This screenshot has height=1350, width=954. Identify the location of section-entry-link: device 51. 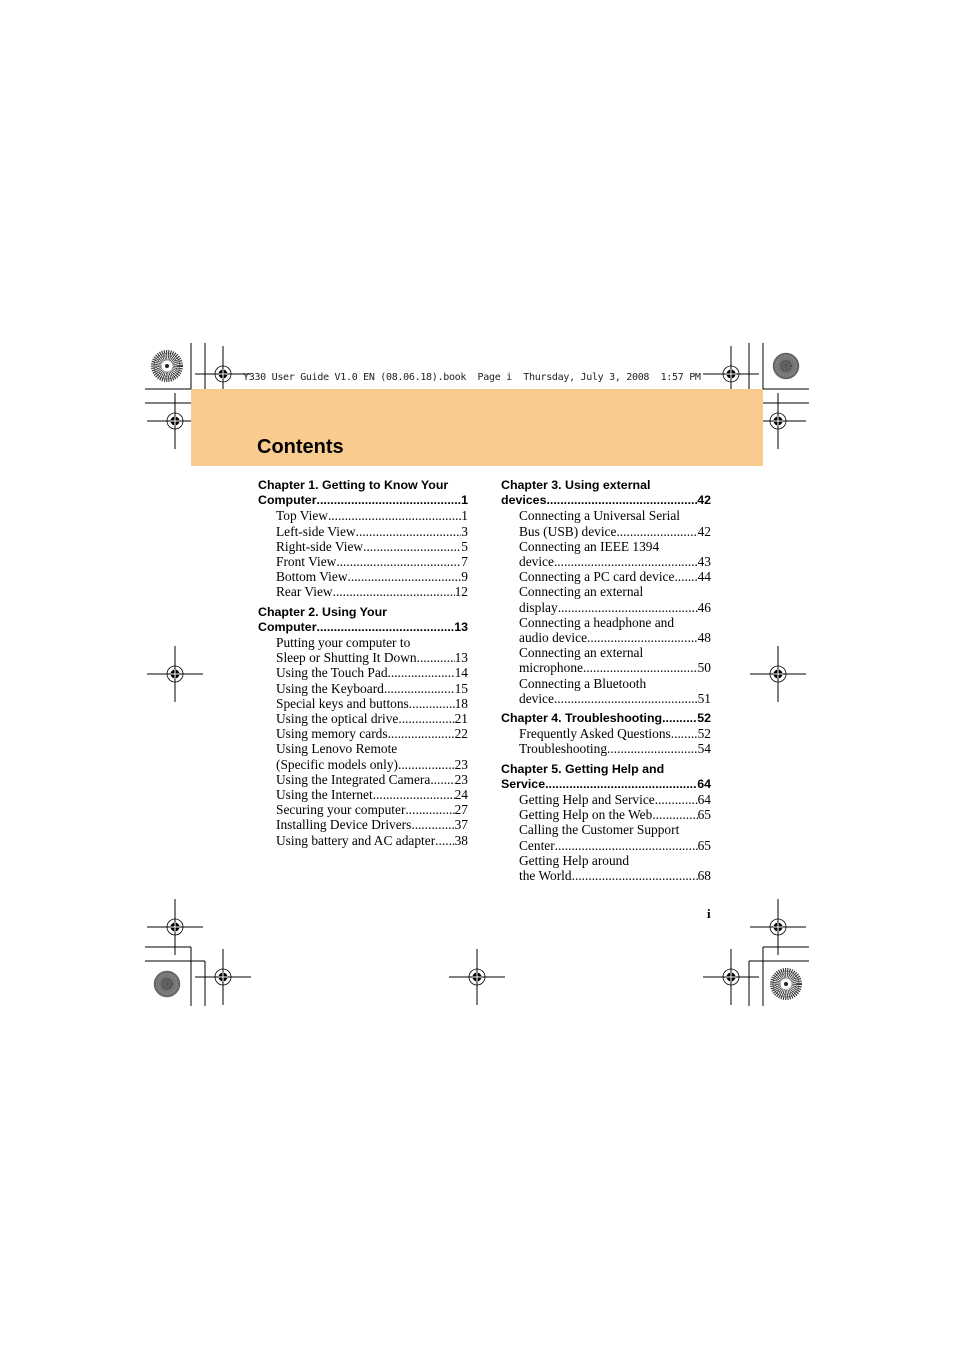
(606, 698).